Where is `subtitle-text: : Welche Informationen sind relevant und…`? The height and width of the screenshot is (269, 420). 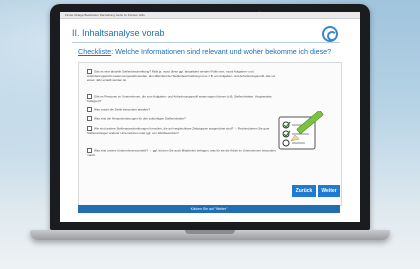
subtitle-text: : Welche Informationen sind relevant und… is located at coordinates (221, 51).